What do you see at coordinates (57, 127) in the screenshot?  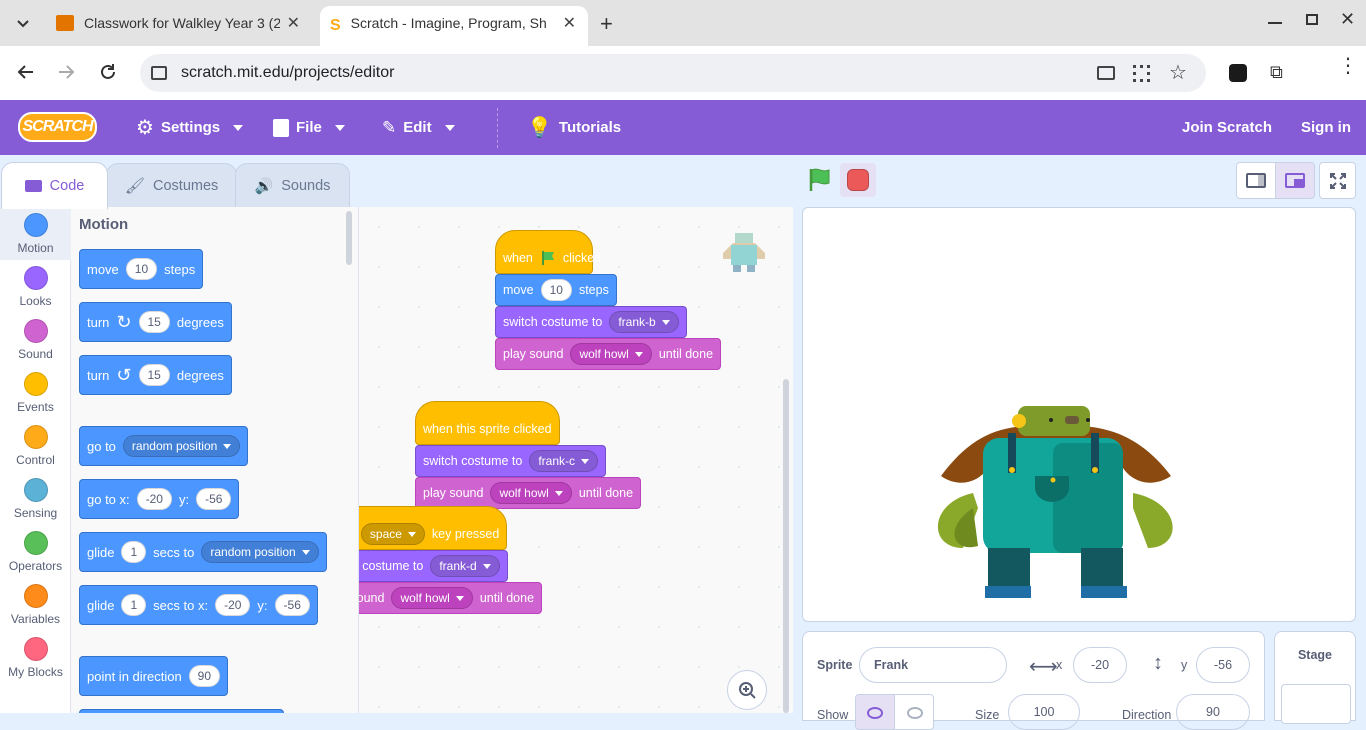 I see `scratch-logo: SCRATCH` at bounding box center [57, 127].